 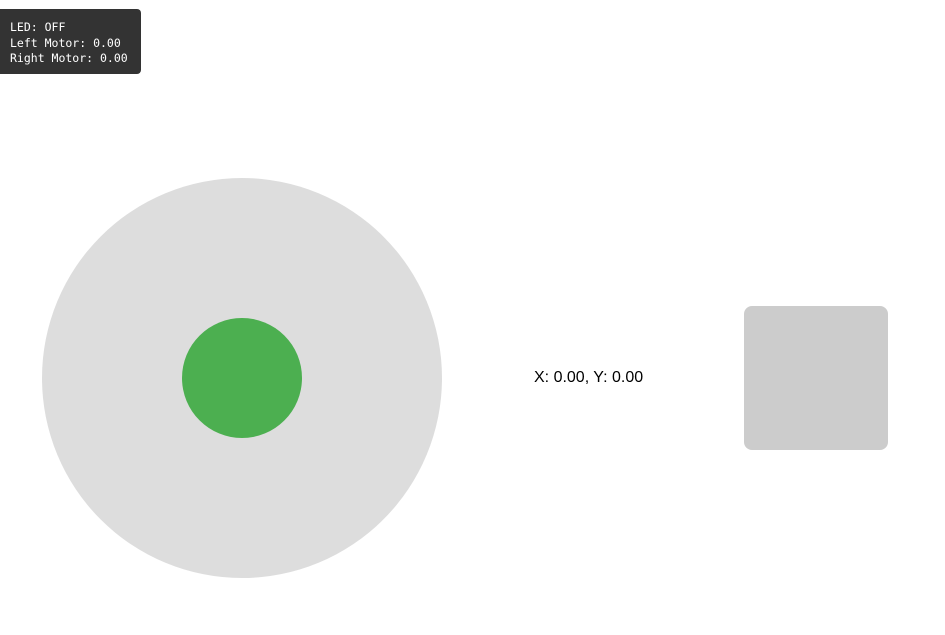 What do you see at coordinates (38, 27) in the screenshot?
I see `led-status: LED: OFF` at bounding box center [38, 27].